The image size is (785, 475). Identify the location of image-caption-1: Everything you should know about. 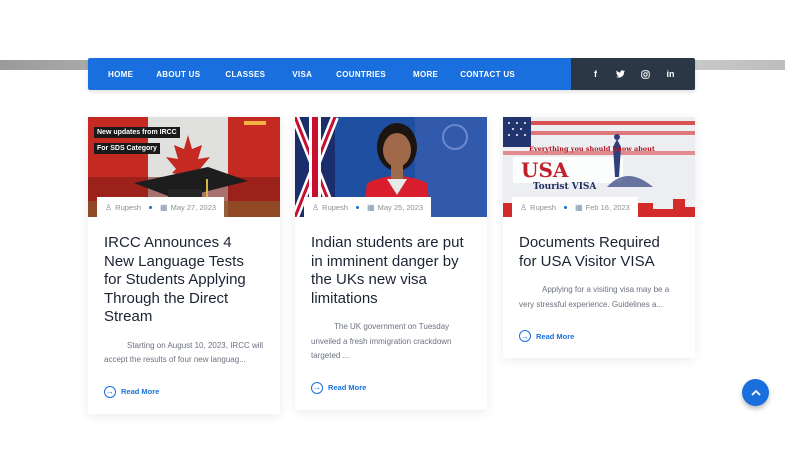
(592, 149).